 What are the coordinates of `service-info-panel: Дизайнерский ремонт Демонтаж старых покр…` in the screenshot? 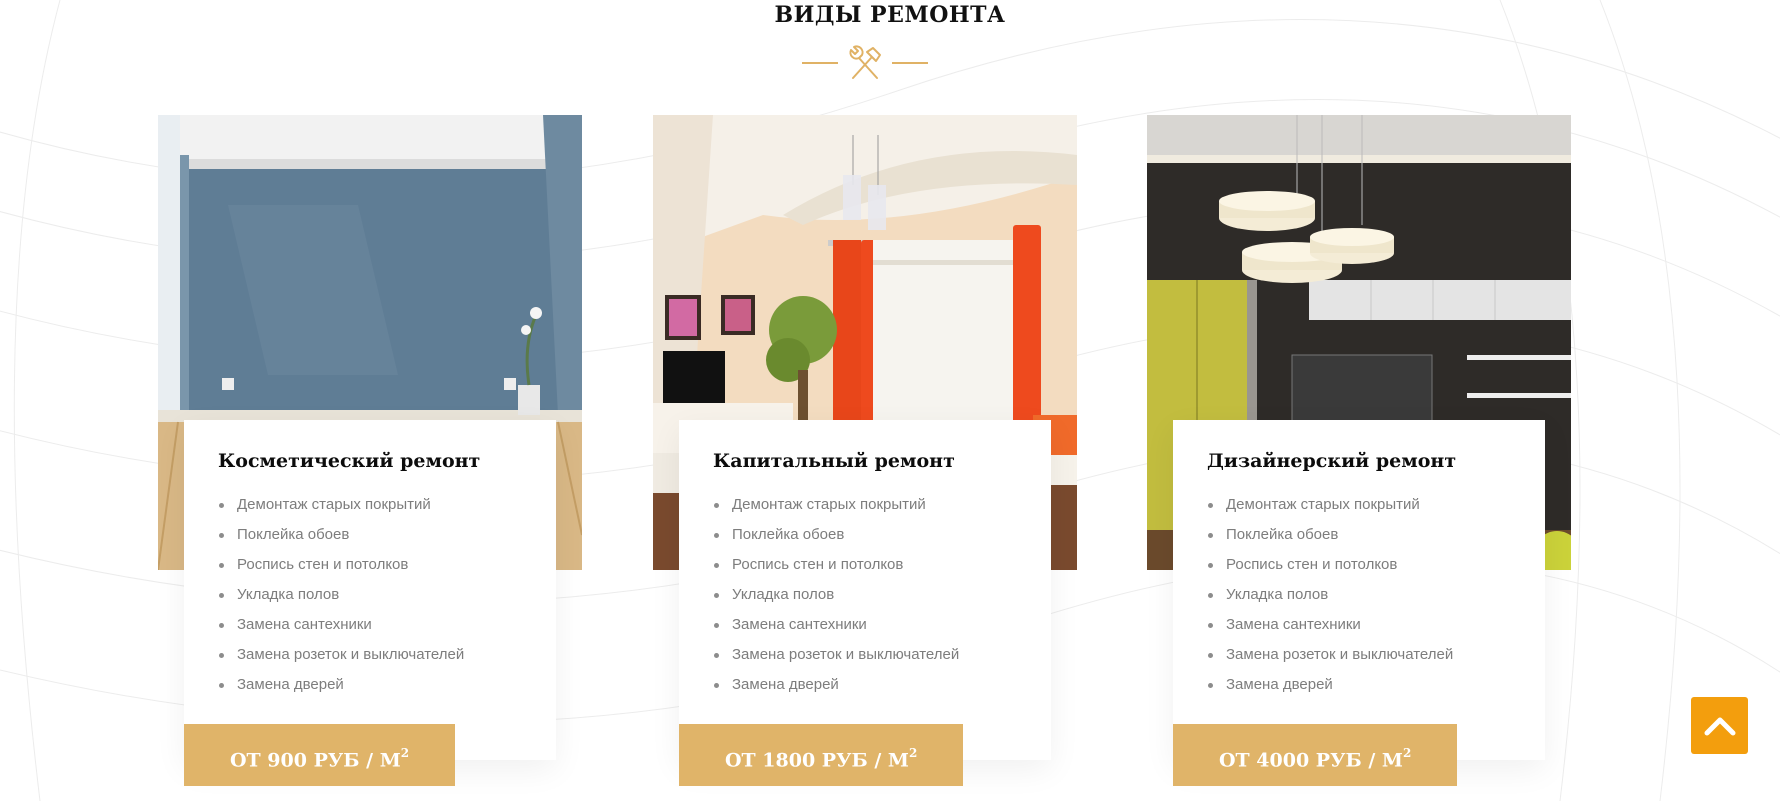 It's located at (1359, 590).